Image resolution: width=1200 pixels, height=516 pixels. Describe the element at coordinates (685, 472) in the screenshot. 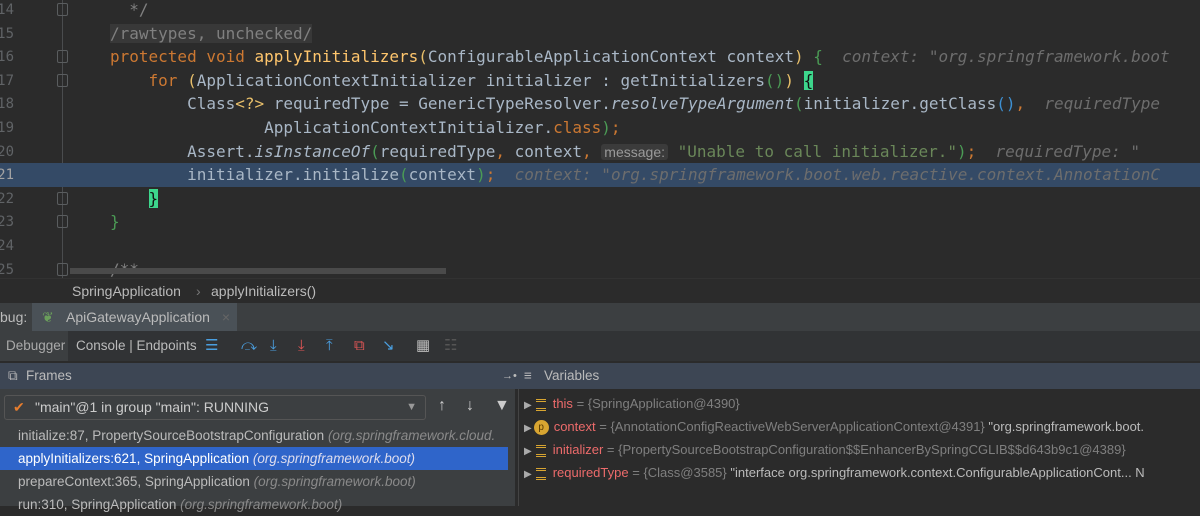

I see `variable-type: {Class@3585}` at that location.